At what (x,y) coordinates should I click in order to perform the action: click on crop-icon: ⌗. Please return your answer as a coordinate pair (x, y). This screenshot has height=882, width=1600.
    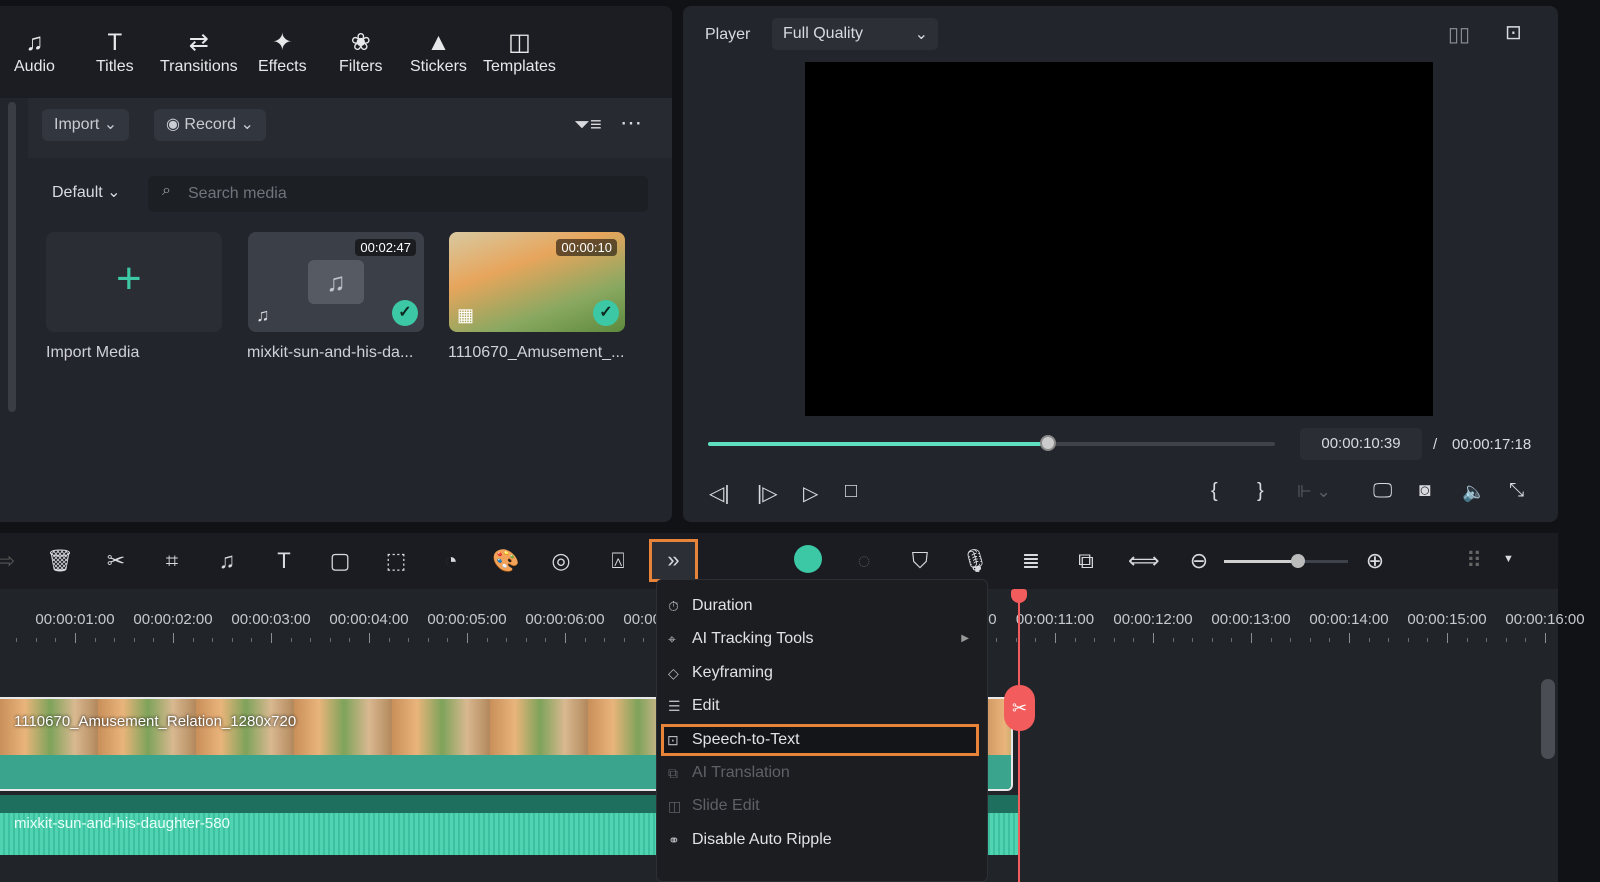
    Looking at the image, I should click on (172, 561).